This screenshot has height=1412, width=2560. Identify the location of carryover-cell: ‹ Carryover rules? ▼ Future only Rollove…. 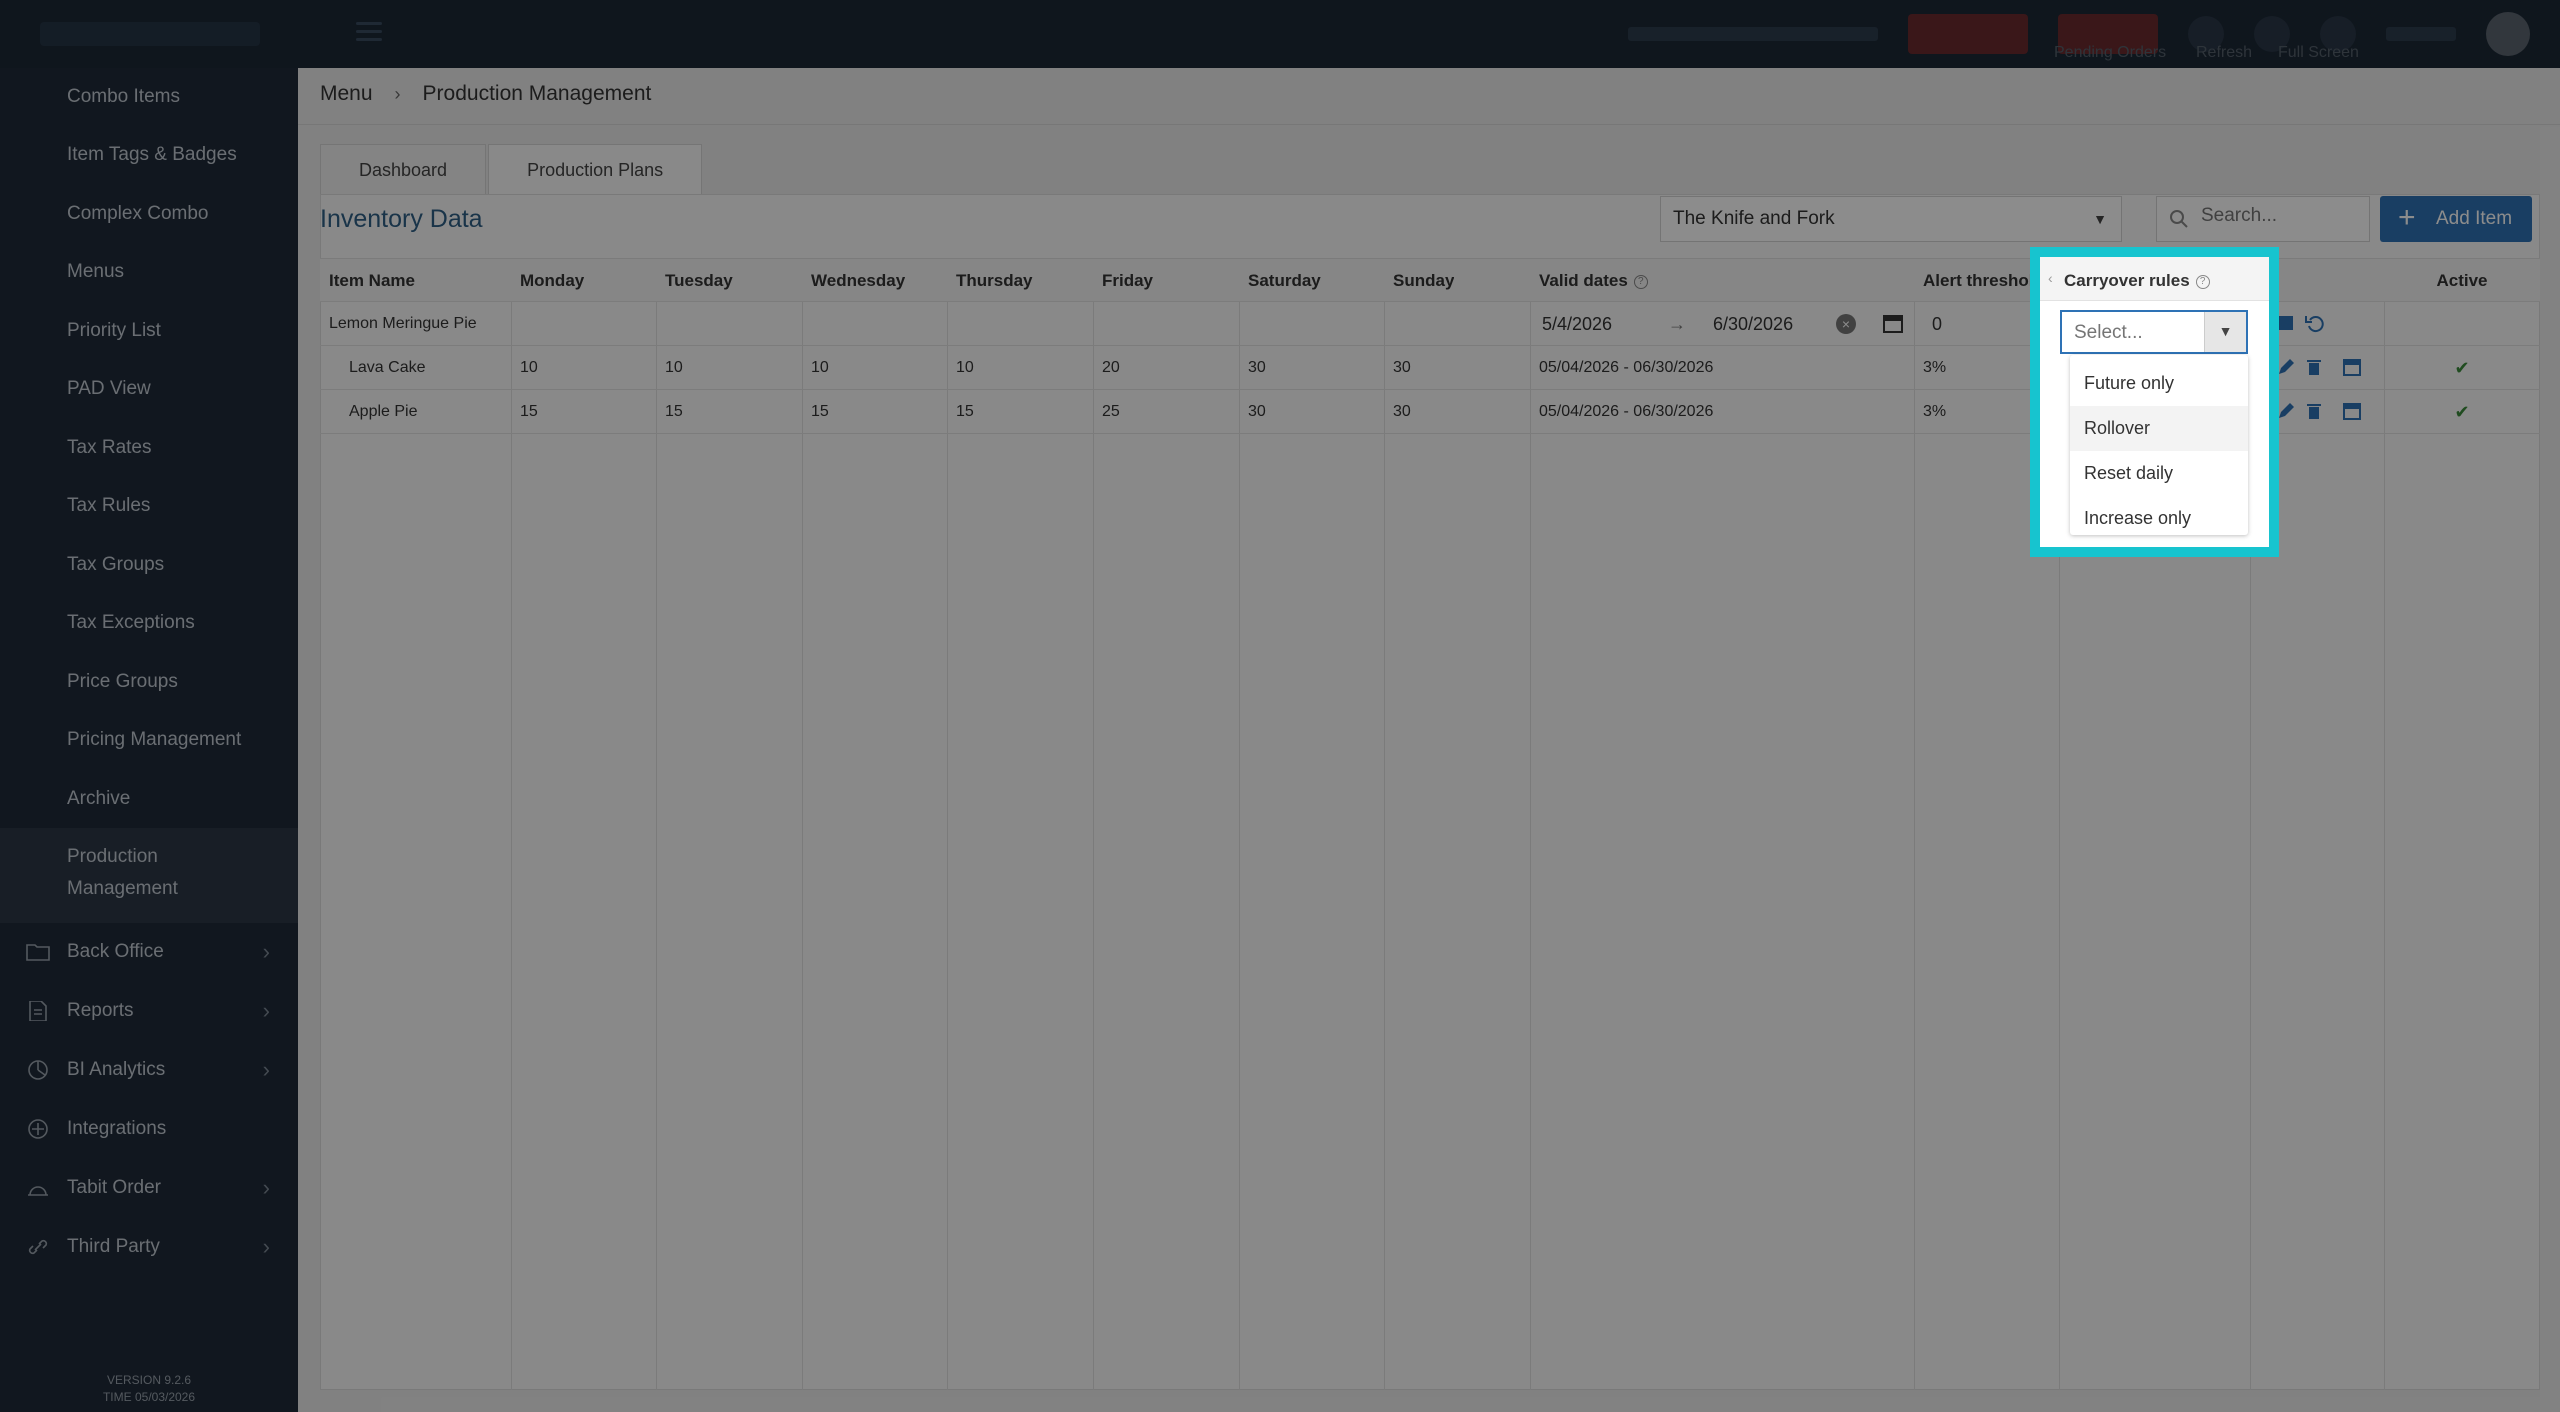
(2154, 402).